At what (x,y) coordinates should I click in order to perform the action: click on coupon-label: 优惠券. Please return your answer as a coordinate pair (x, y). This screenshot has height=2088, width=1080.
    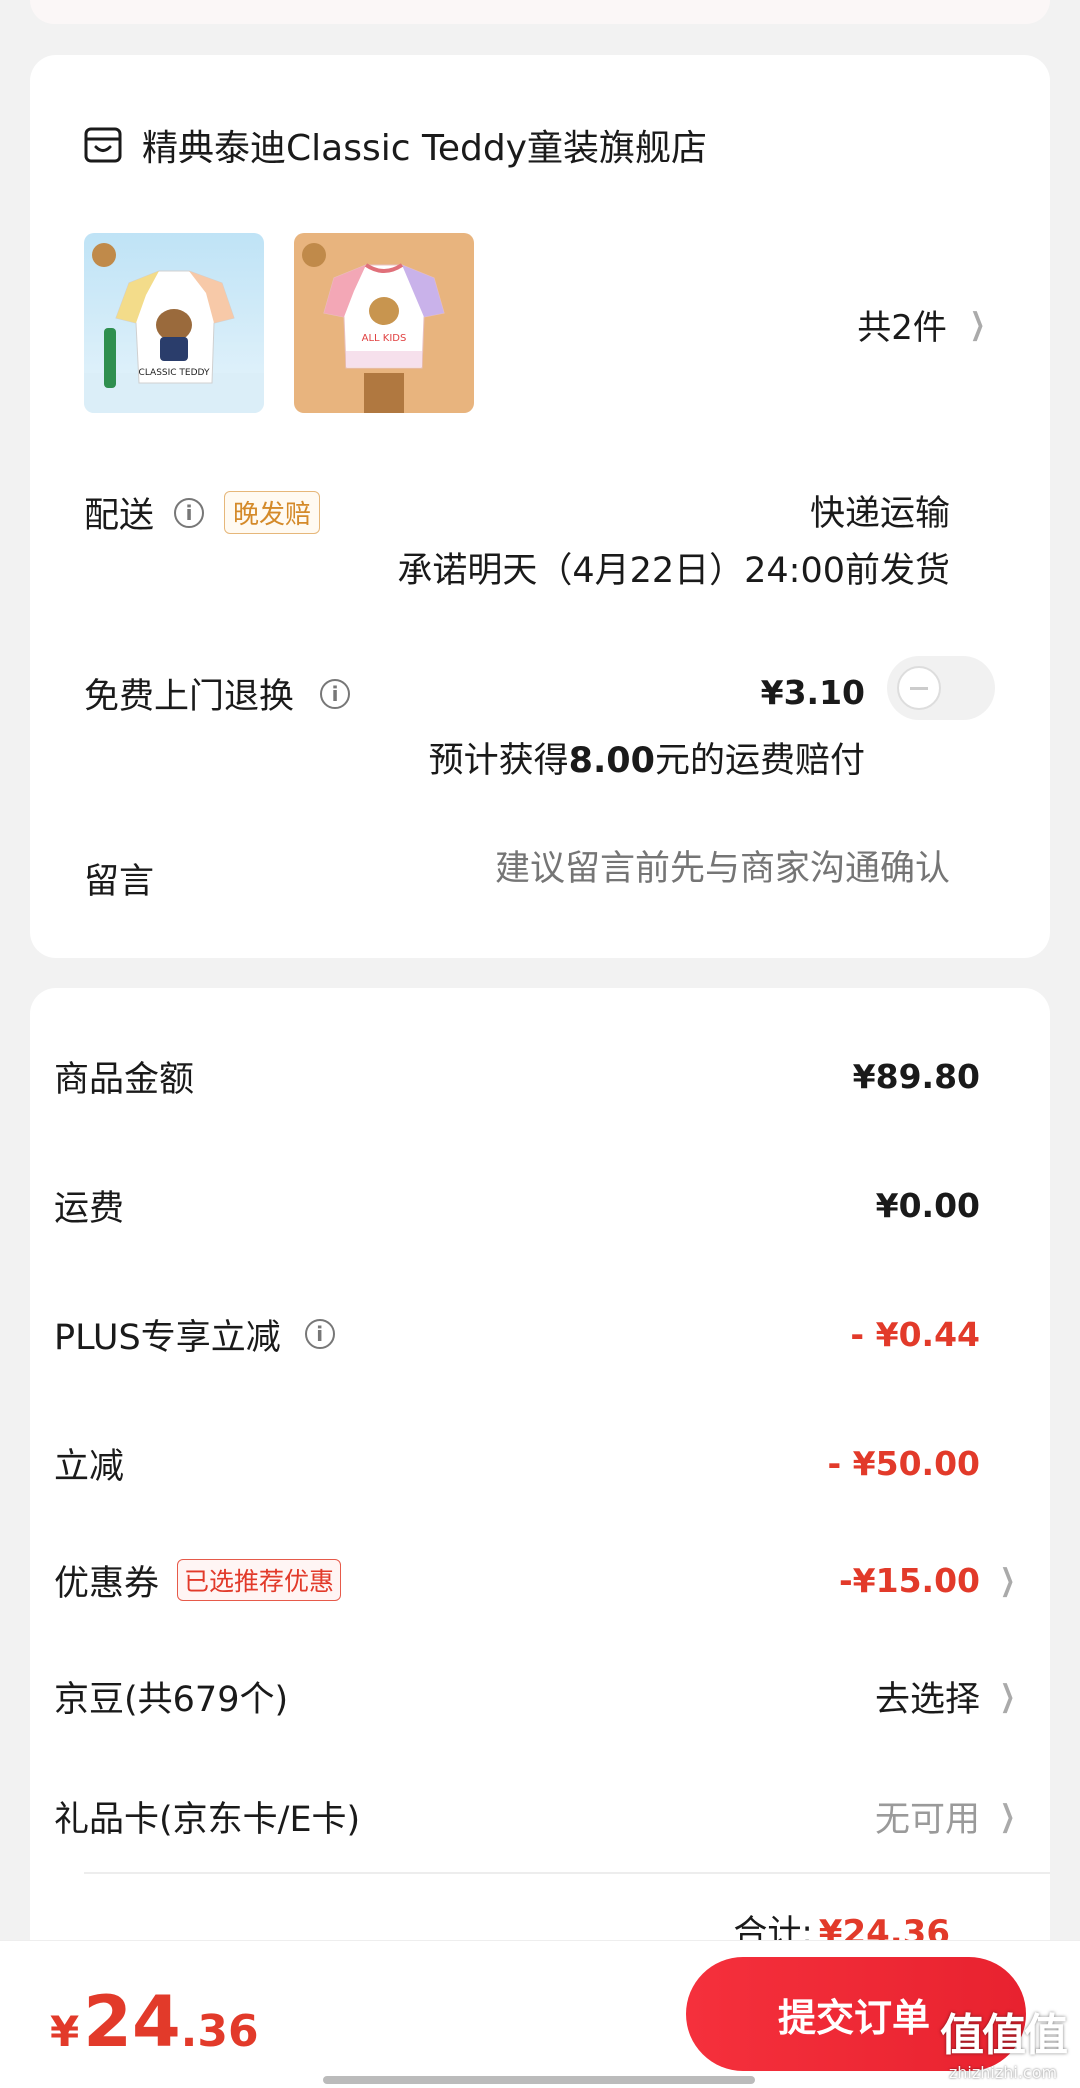
    Looking at the image, I should click on (107, 1583).